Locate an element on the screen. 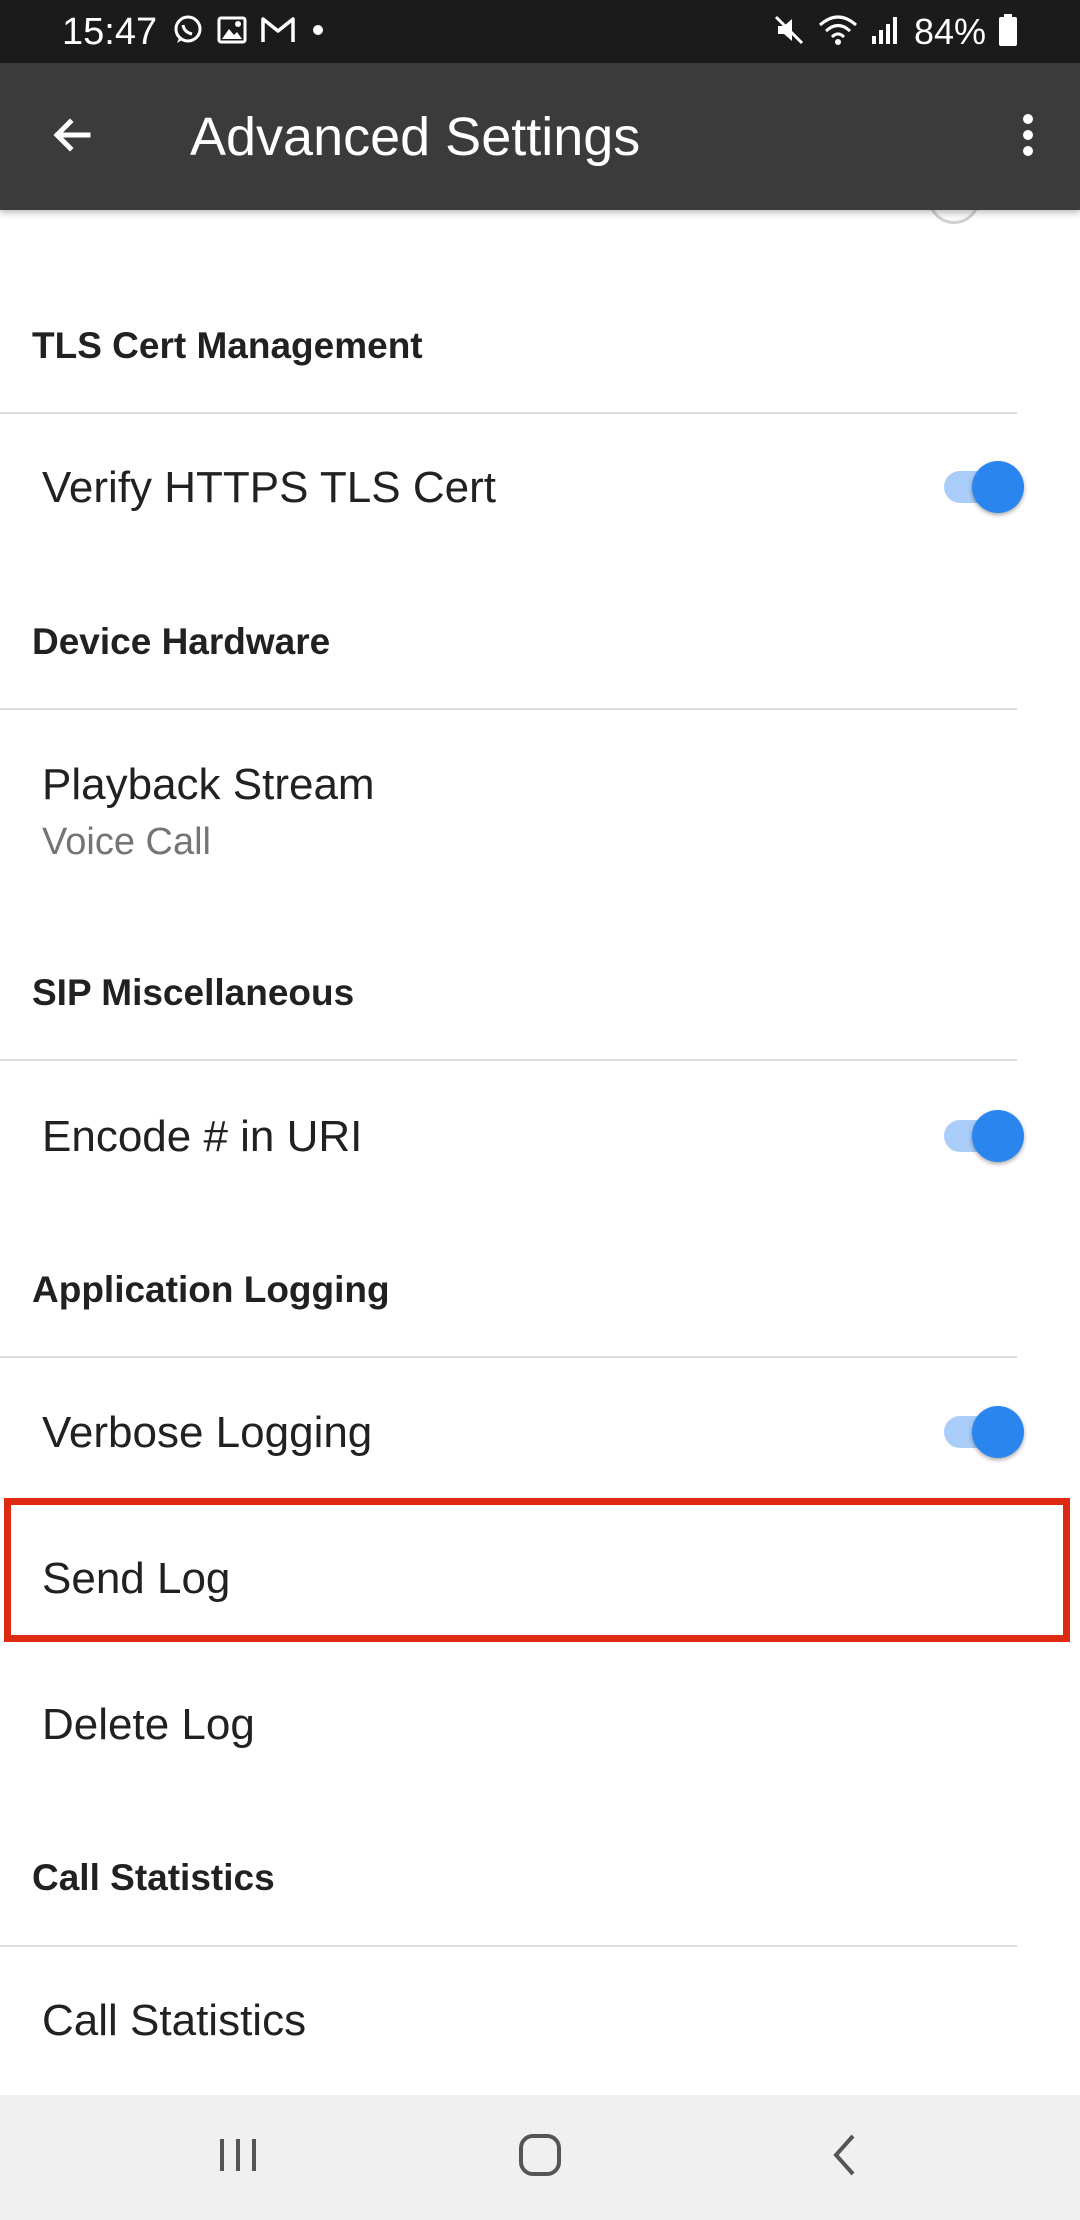  arrow-left-icon is located at coordinates (72, 137).